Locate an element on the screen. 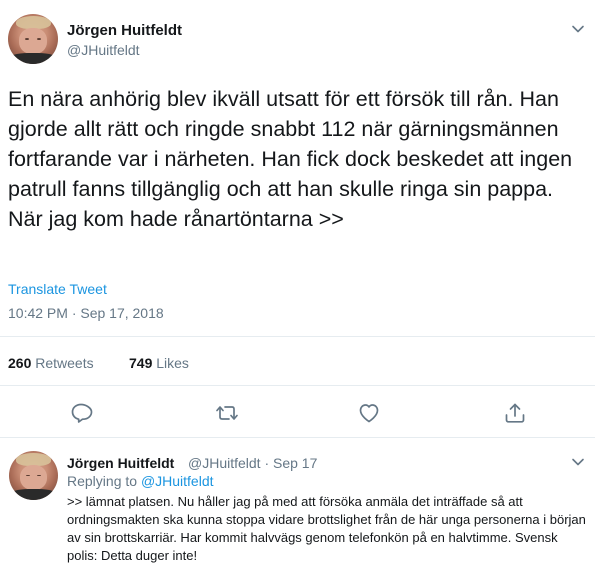  author-handle: @JHuitfeldt is located at coordinates (103, 50).